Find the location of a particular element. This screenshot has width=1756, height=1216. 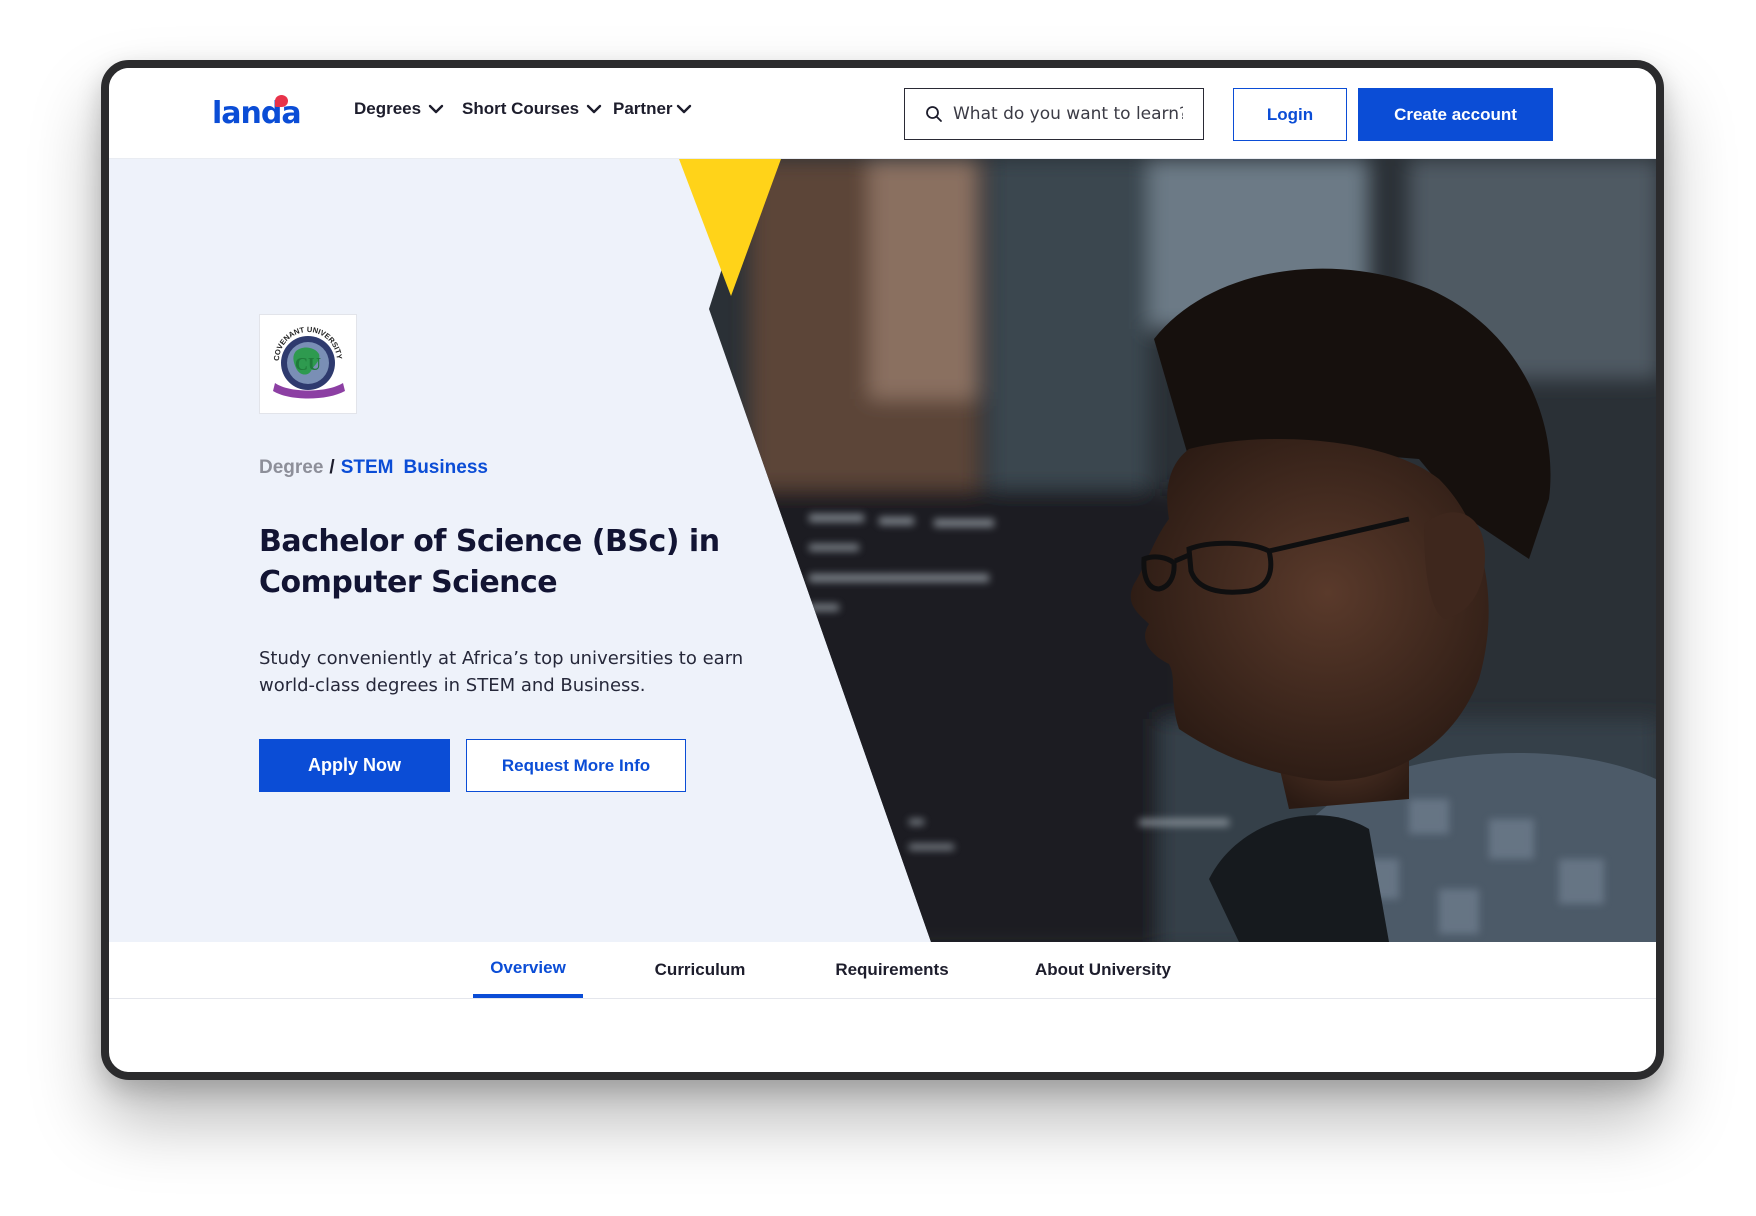

request-more-info-button: Request More Info is located at coordinates (576, 765).